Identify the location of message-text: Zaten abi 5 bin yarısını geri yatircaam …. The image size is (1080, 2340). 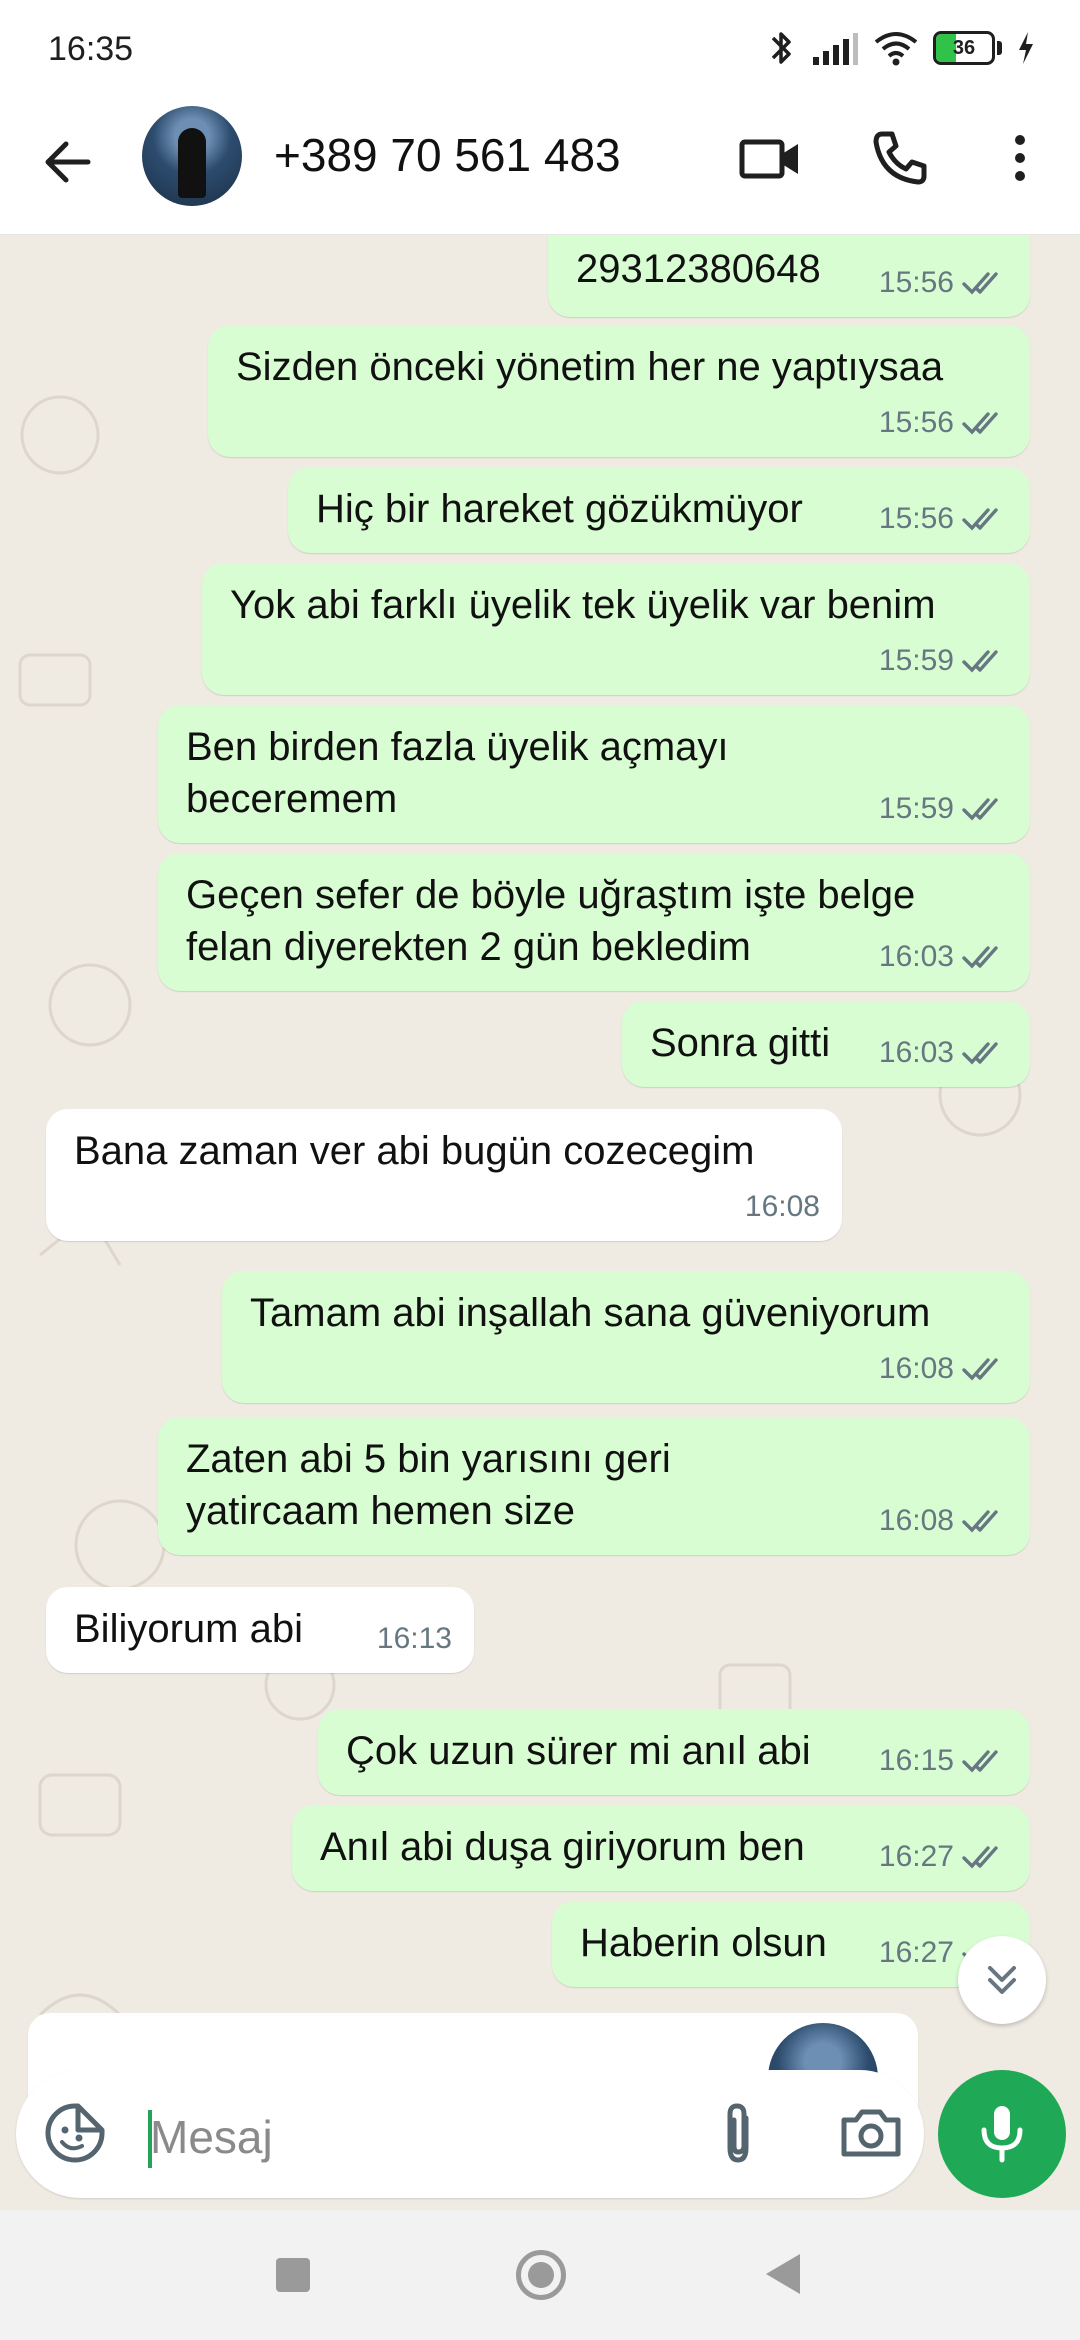
(428, 1485).